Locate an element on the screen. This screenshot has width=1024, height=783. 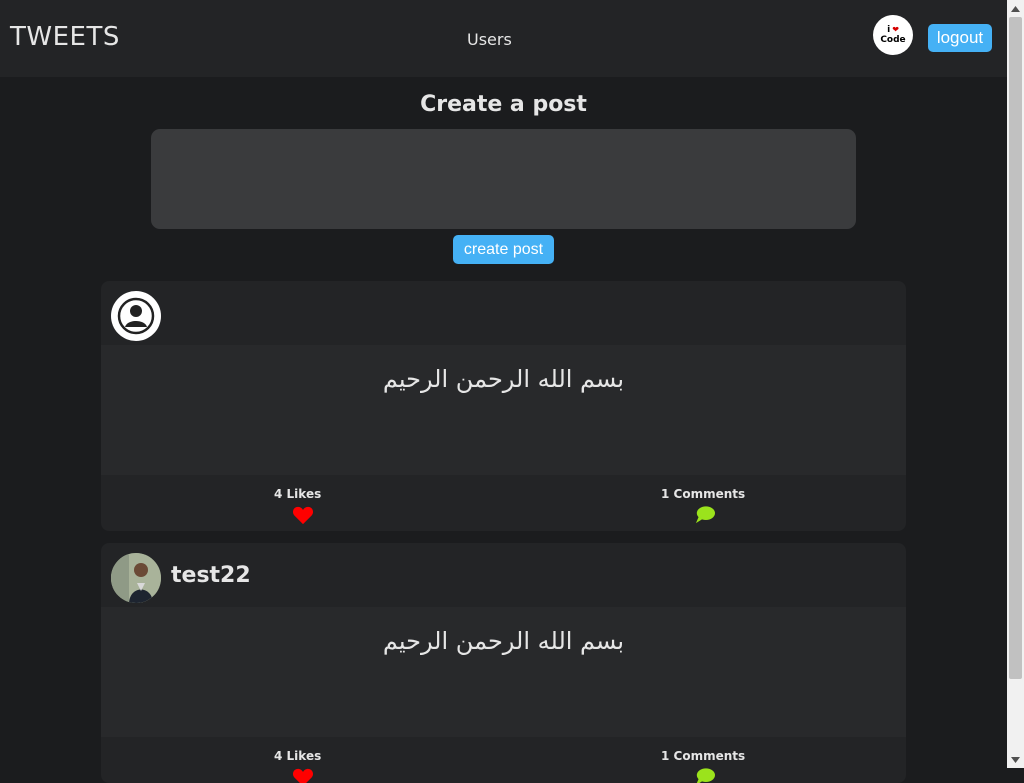
default-user-avatar is located at coordinates (136, 316).